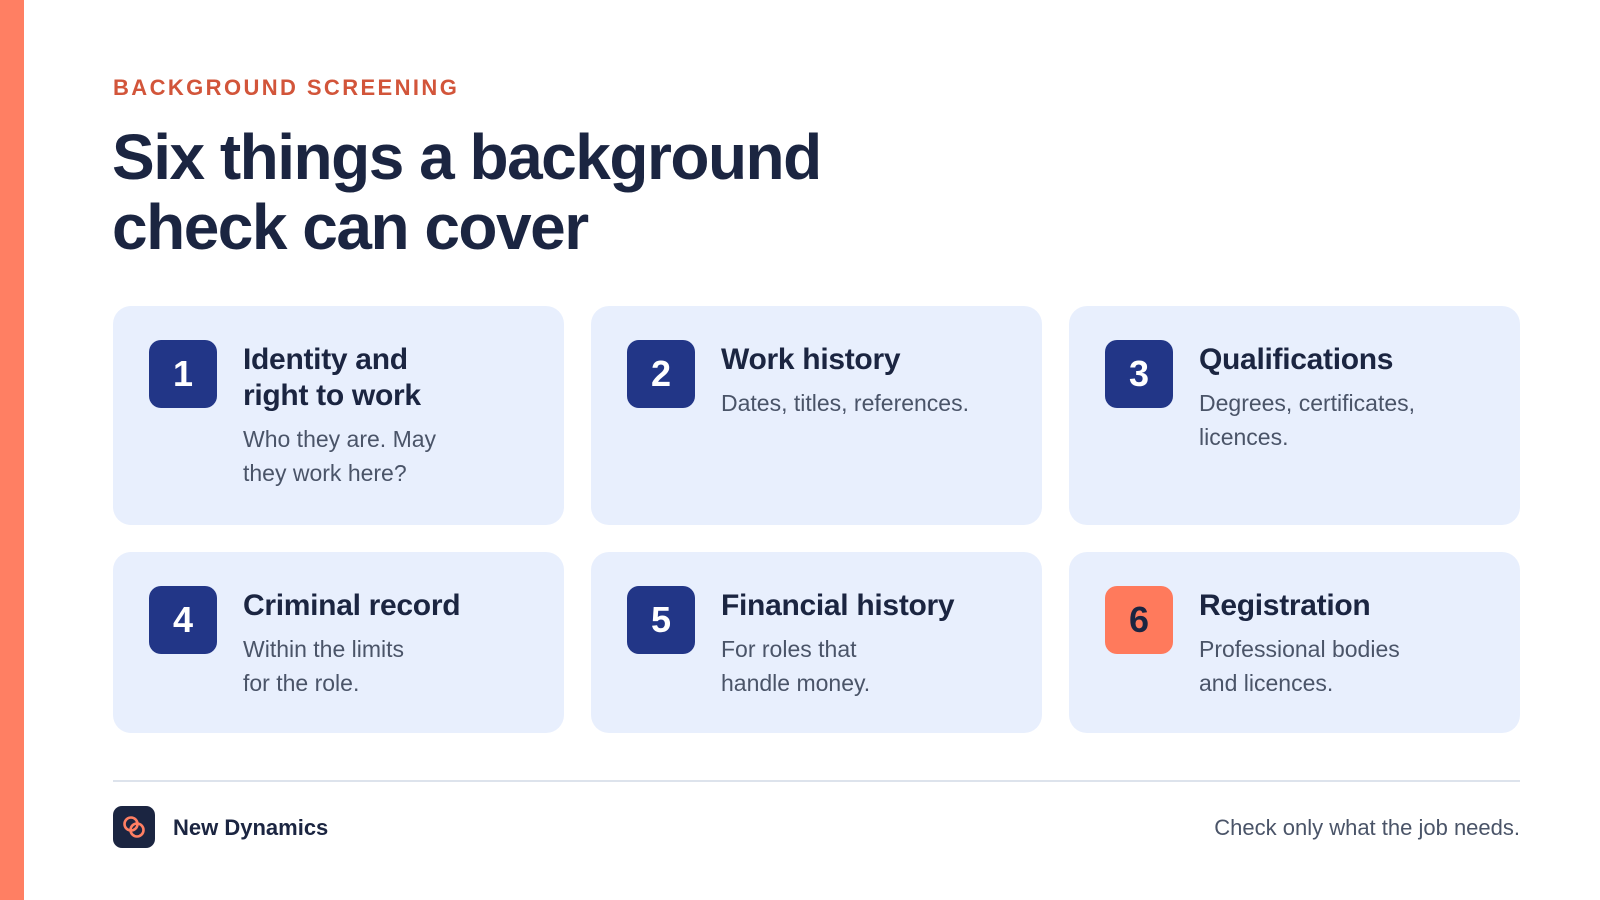  I want to click on card-desc-line: Degrees, certificates,, so click(1307, 403).